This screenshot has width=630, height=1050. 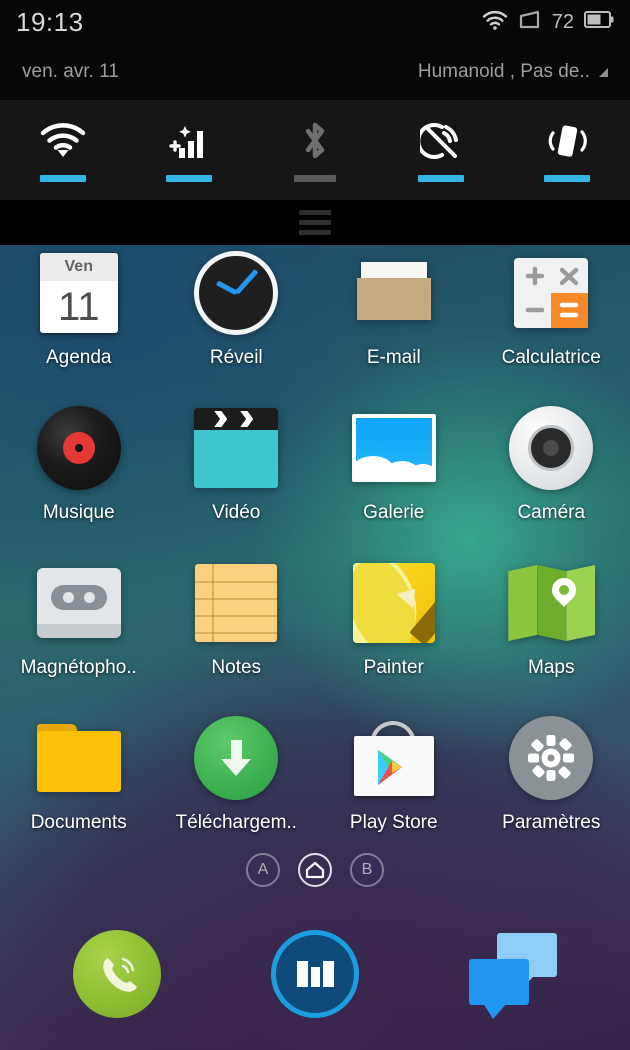 I want to click on dock, so click(x=315, y=974).